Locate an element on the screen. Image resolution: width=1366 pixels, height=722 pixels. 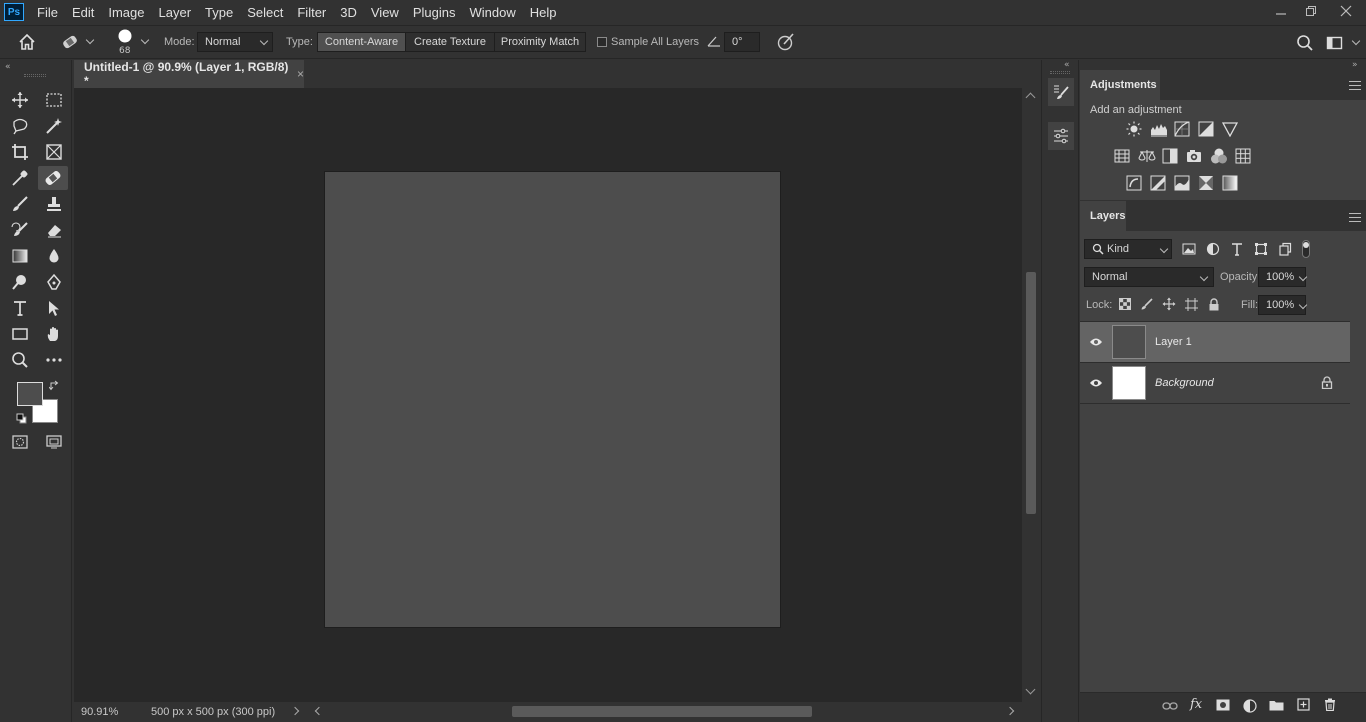
lock-position-icon is located at coordinates (1170, 305).